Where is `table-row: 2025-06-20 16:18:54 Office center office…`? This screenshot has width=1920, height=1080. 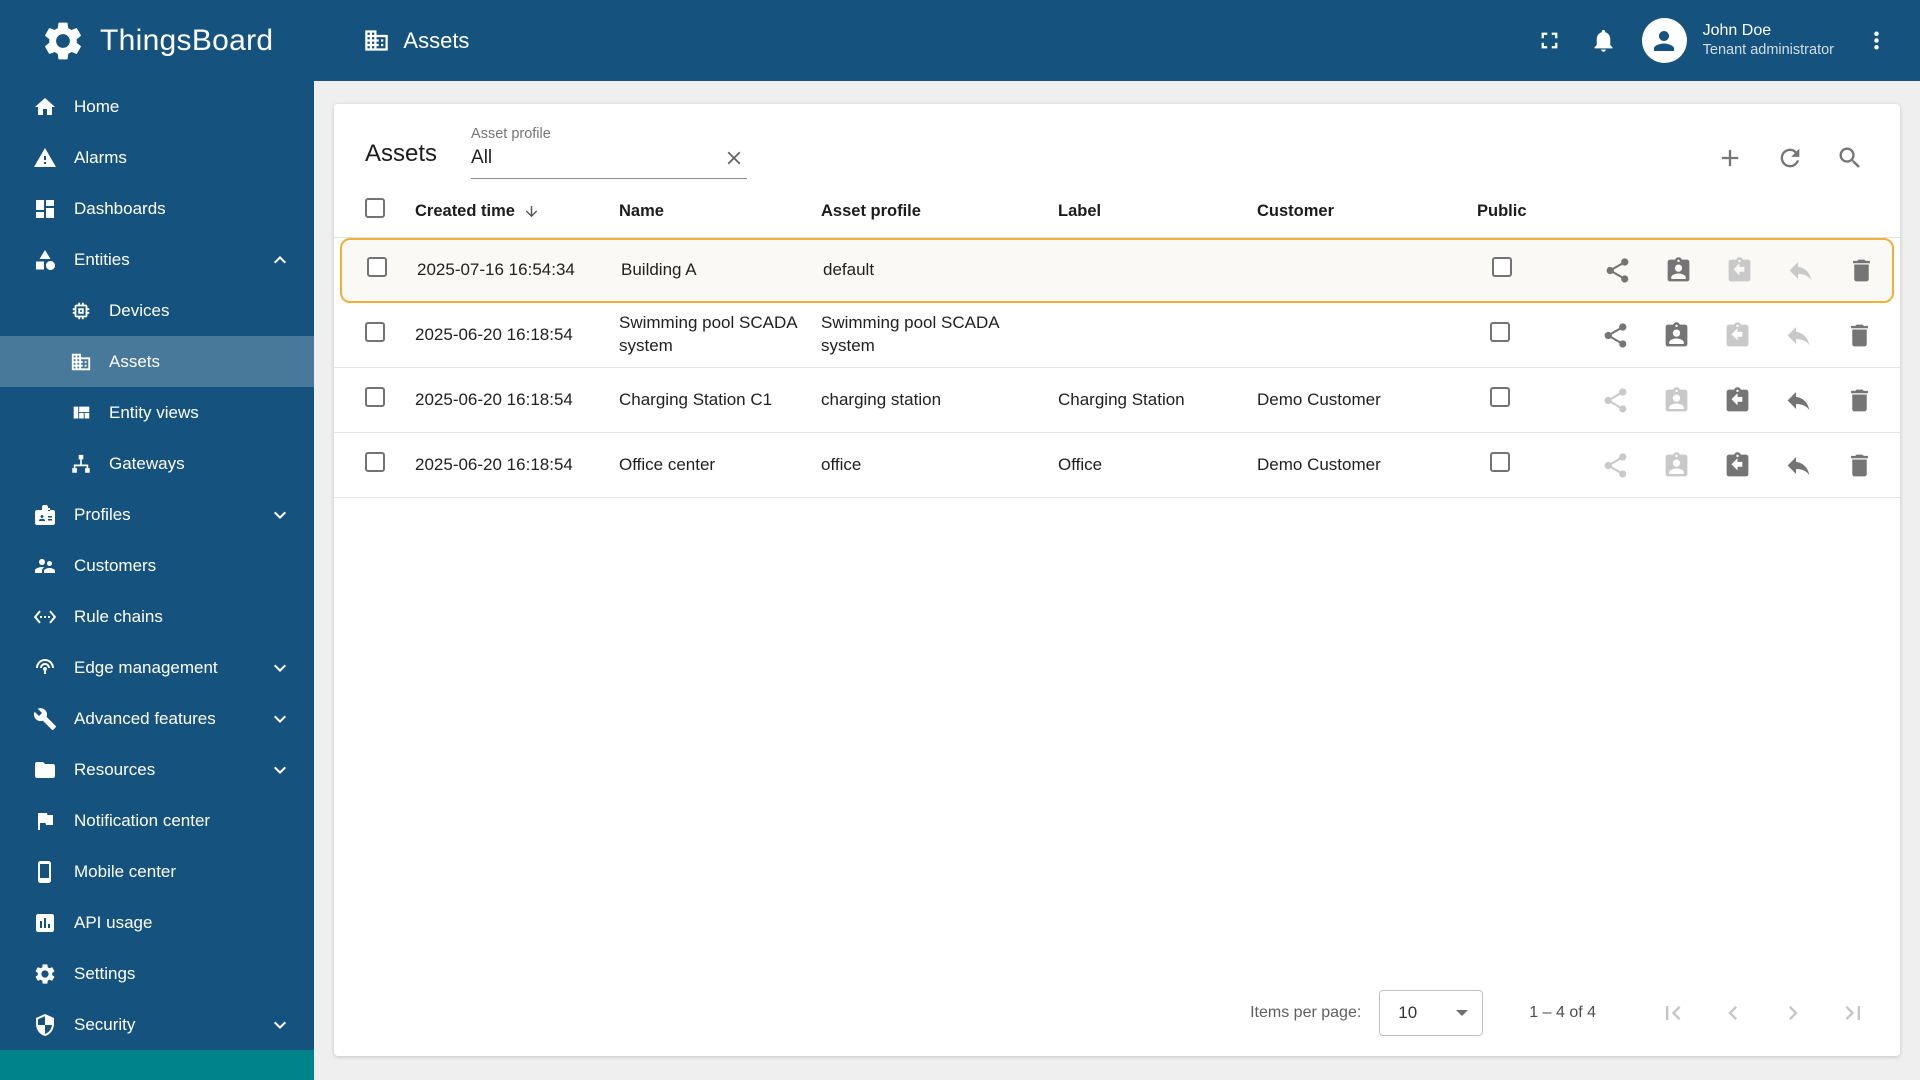 table-row: 2025-06-20 16:18:54 Office center office… is located at coordinates (1117, 465).